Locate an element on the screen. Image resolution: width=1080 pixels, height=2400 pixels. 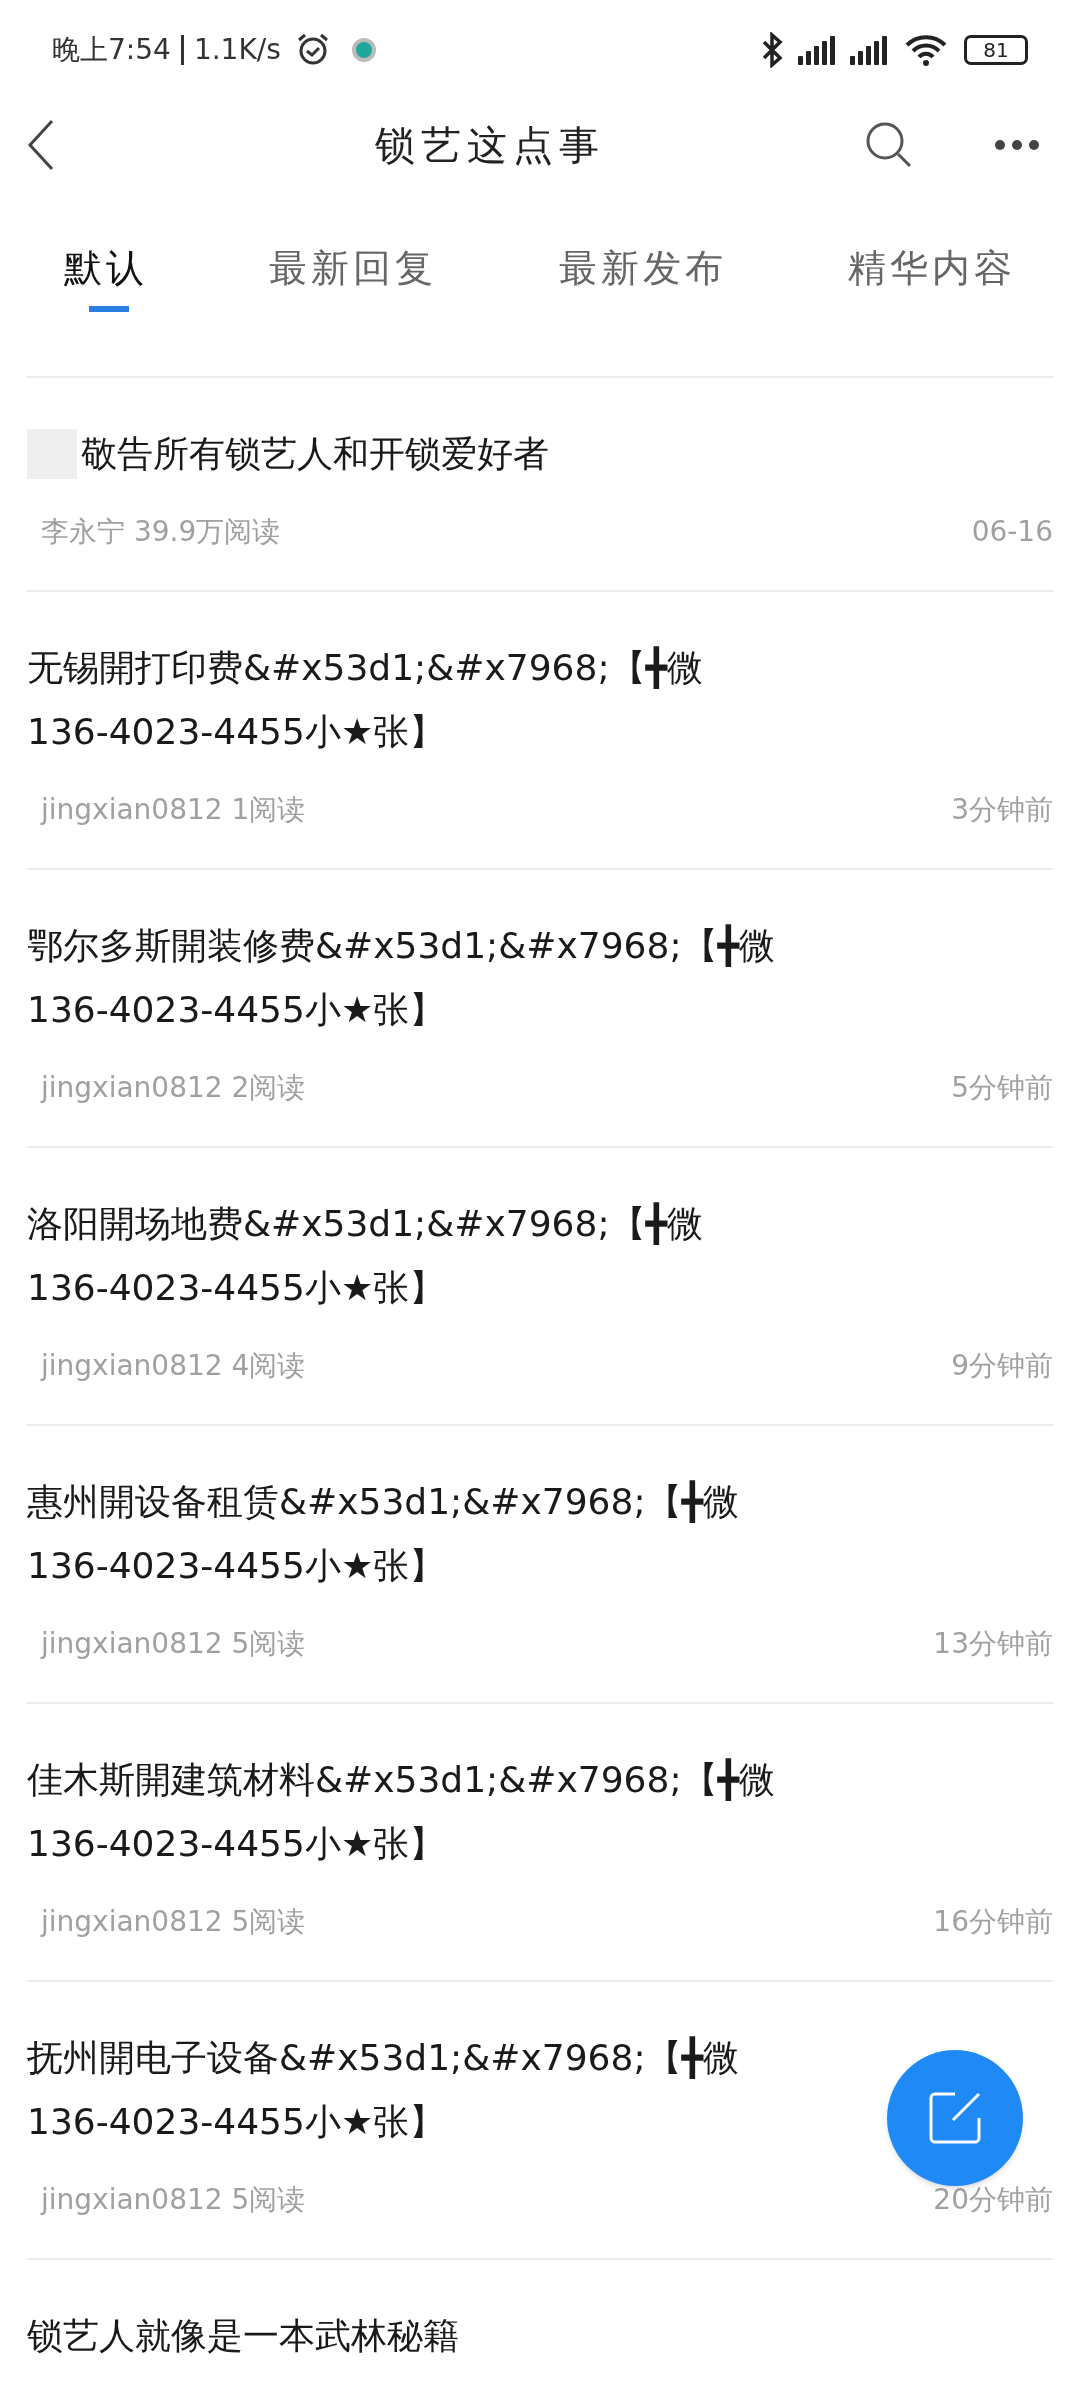
status-time: 晚上7:54 is located at coordinates (111, 50).